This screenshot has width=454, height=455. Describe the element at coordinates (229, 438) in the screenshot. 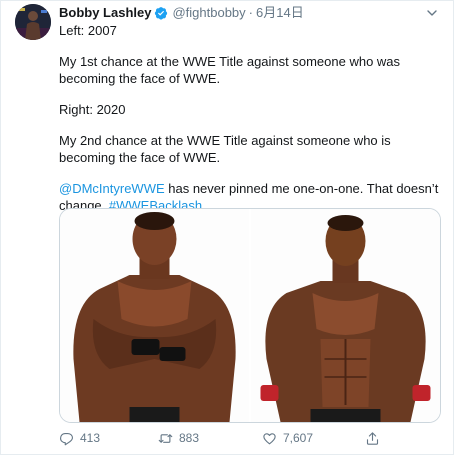

I see `tweet-actions: 413 883 7,607` at that location.